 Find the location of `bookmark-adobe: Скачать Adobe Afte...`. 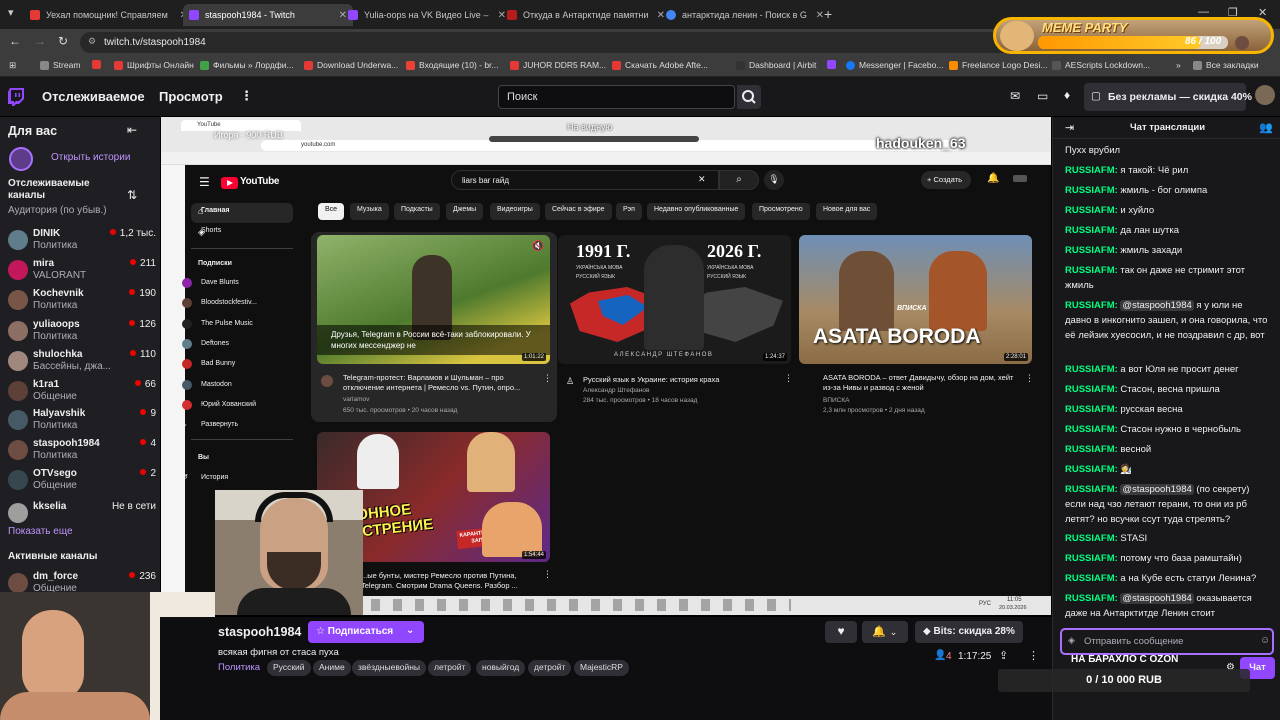

bookmark-adobe: Скачать Adobe Afte... is located at coordinates (660, 65).